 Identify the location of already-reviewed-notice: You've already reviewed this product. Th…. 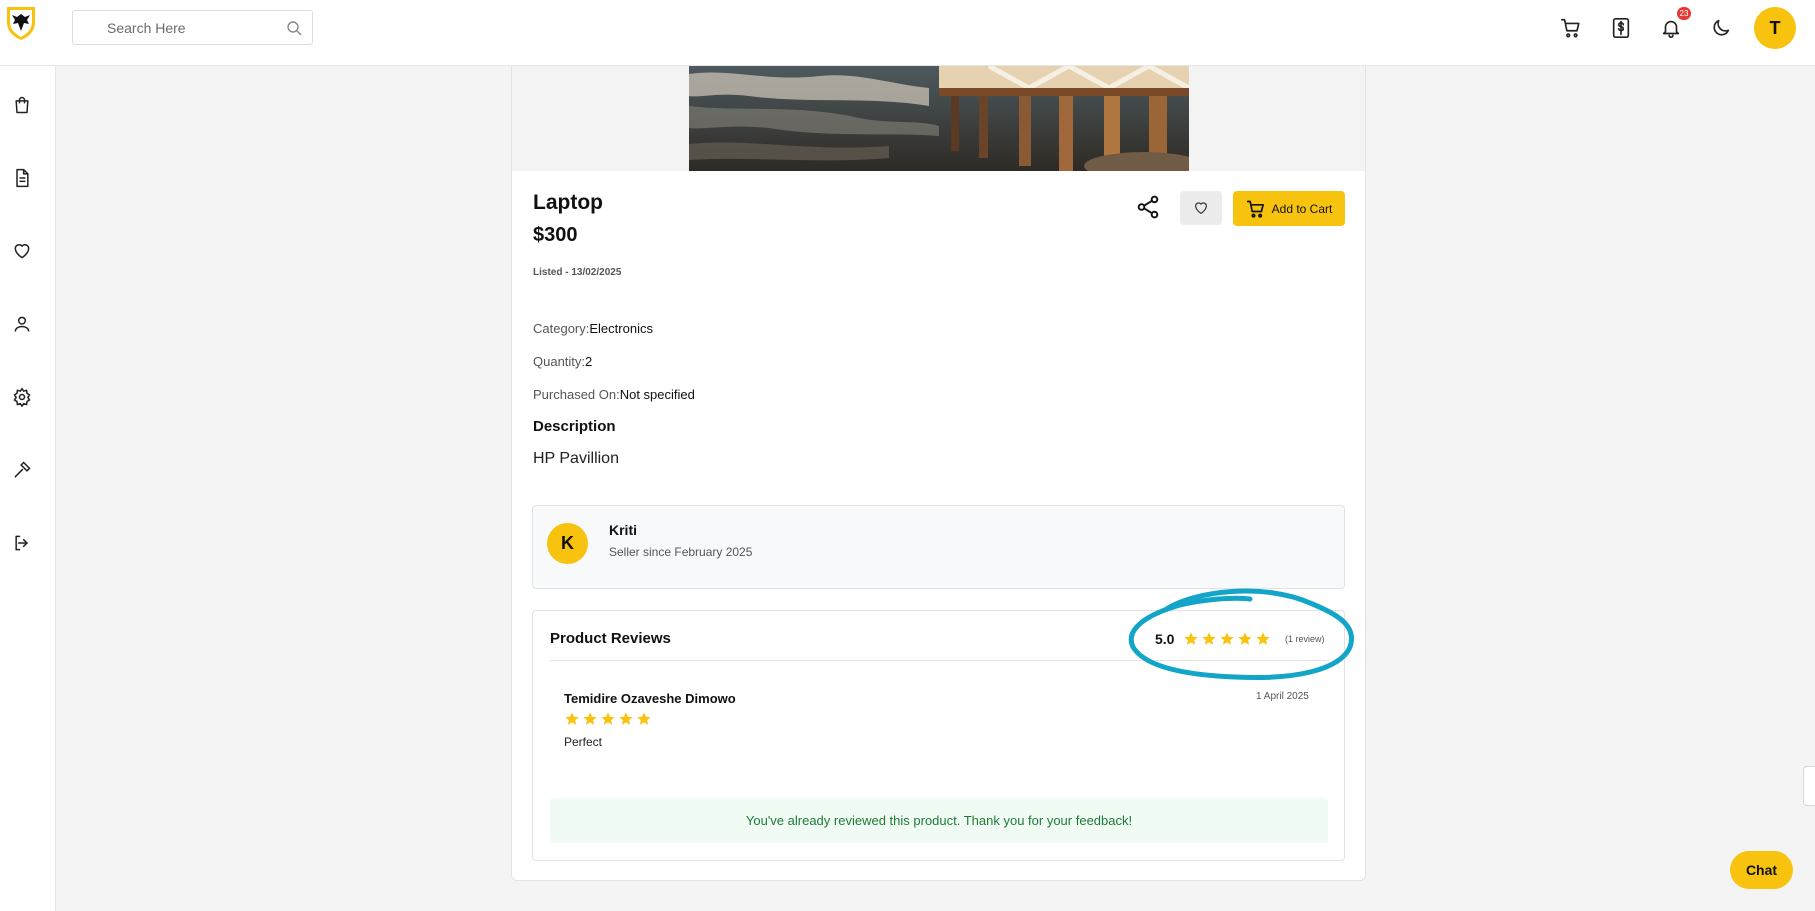
(939, 820).